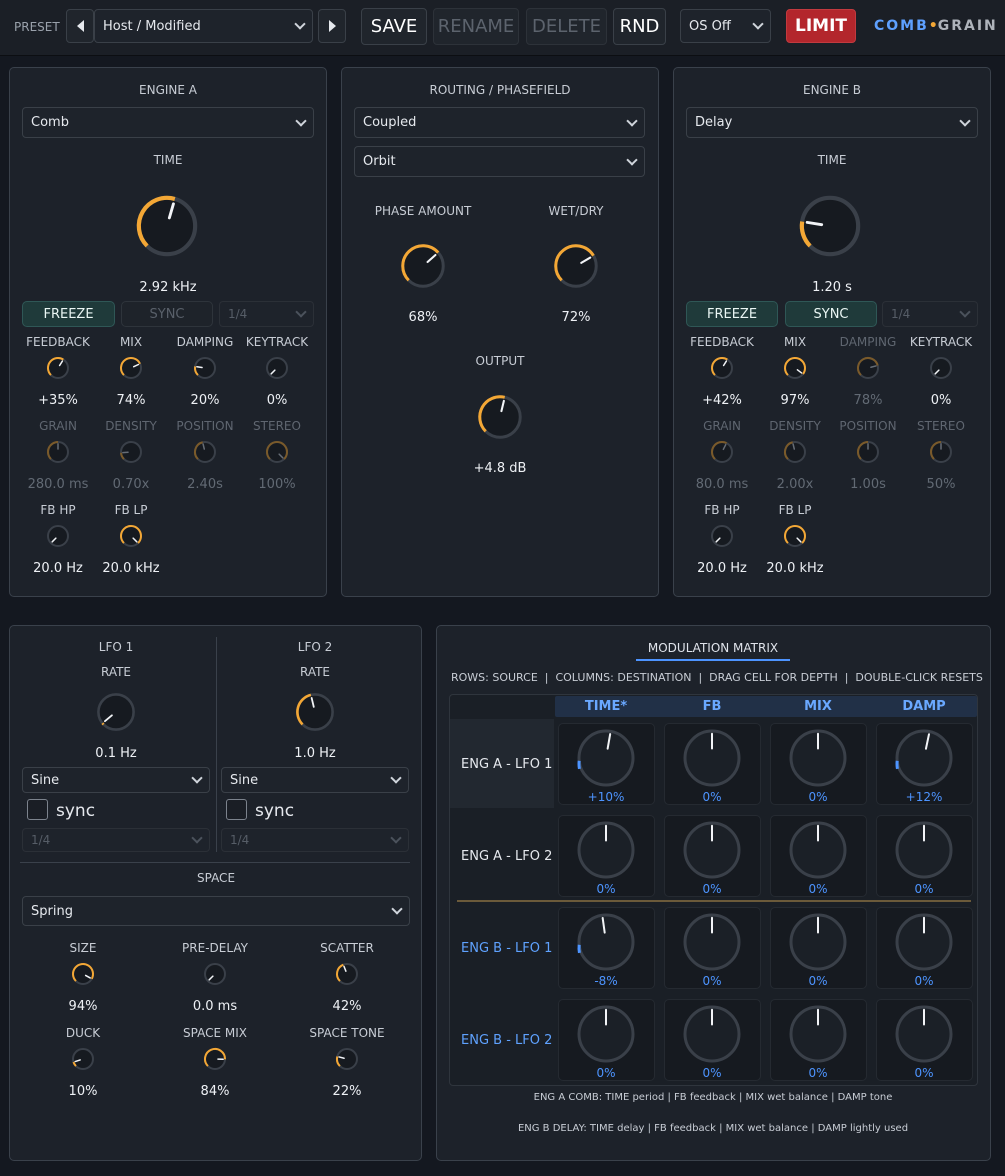  What do you see at coordinates (116, 780) in the screenshot?
I see `lfo1-shape-select: Sine` at bounding box center [116, 780].